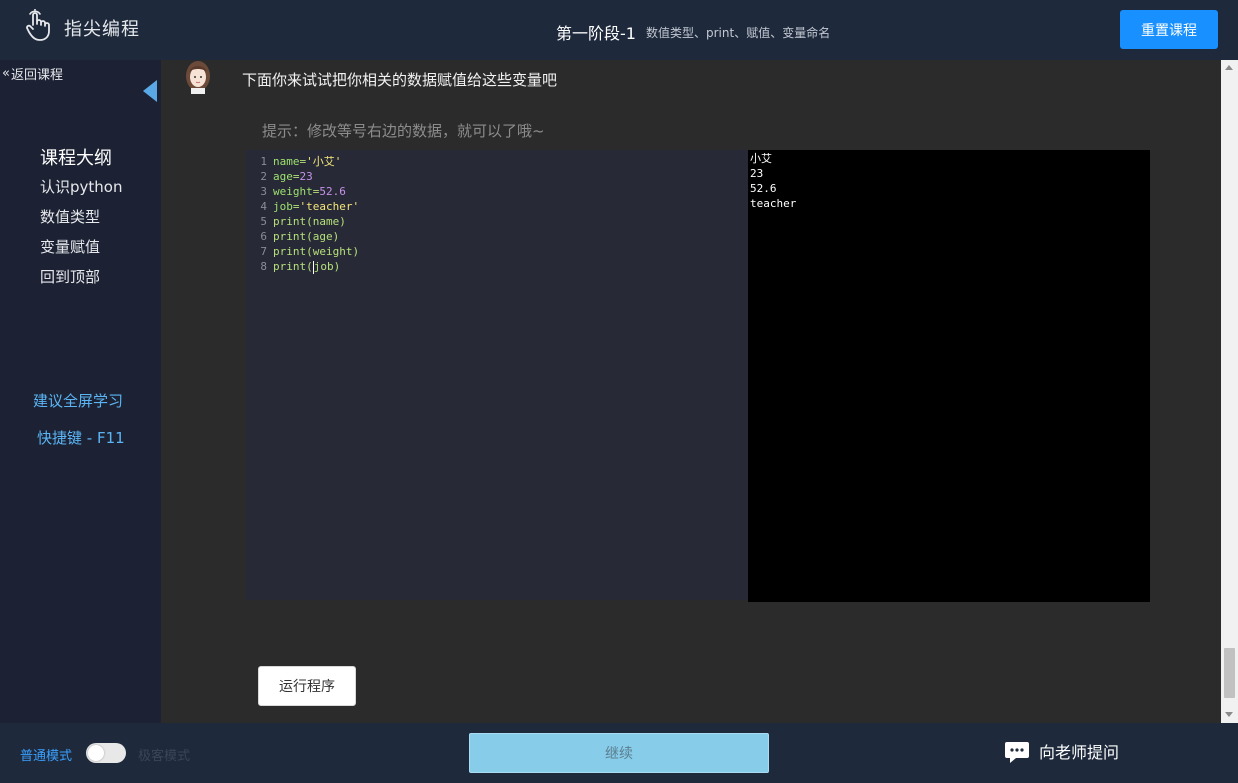 The image size is (1238, 783). I want to click on code-text: print(job), so click(306, 266).